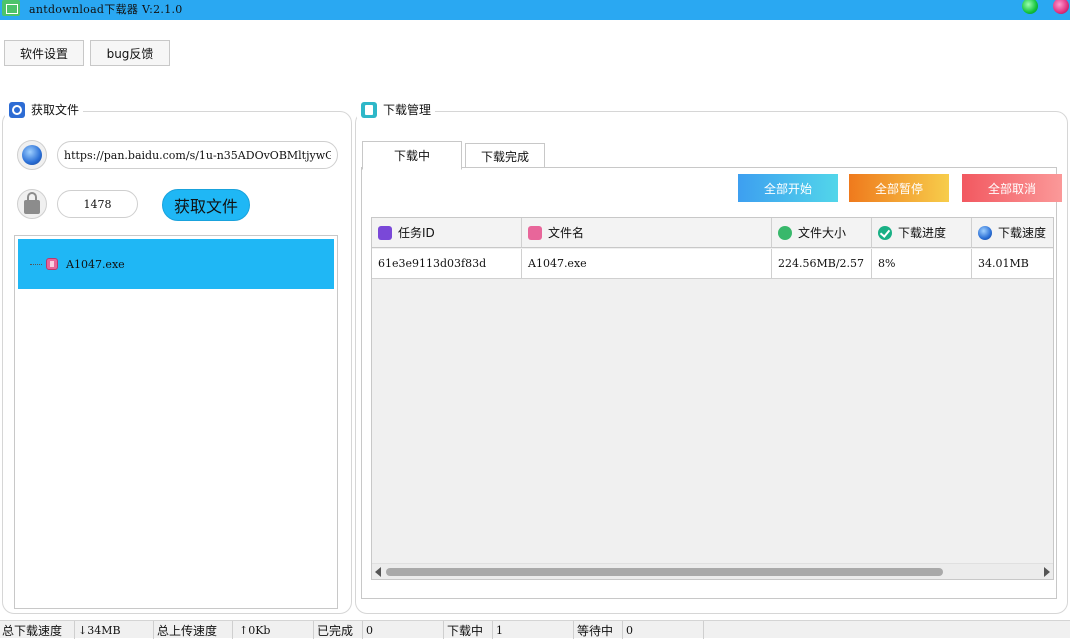  I want to click on app-logo-icon, so click(11, 8).